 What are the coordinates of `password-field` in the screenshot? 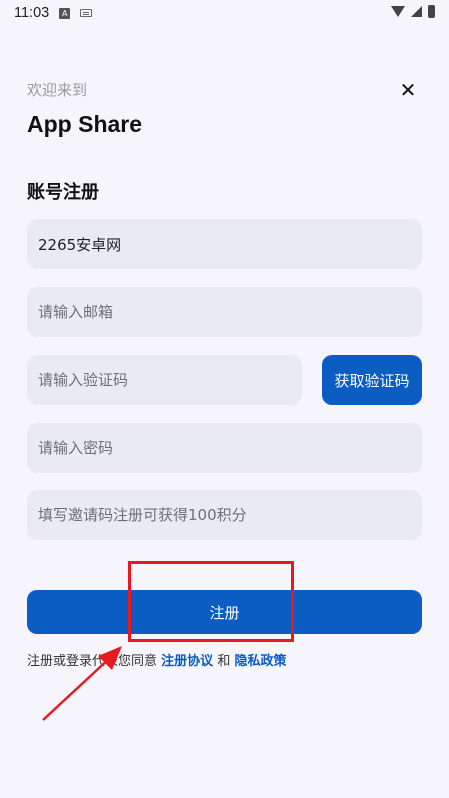 It's located at (224, 448).